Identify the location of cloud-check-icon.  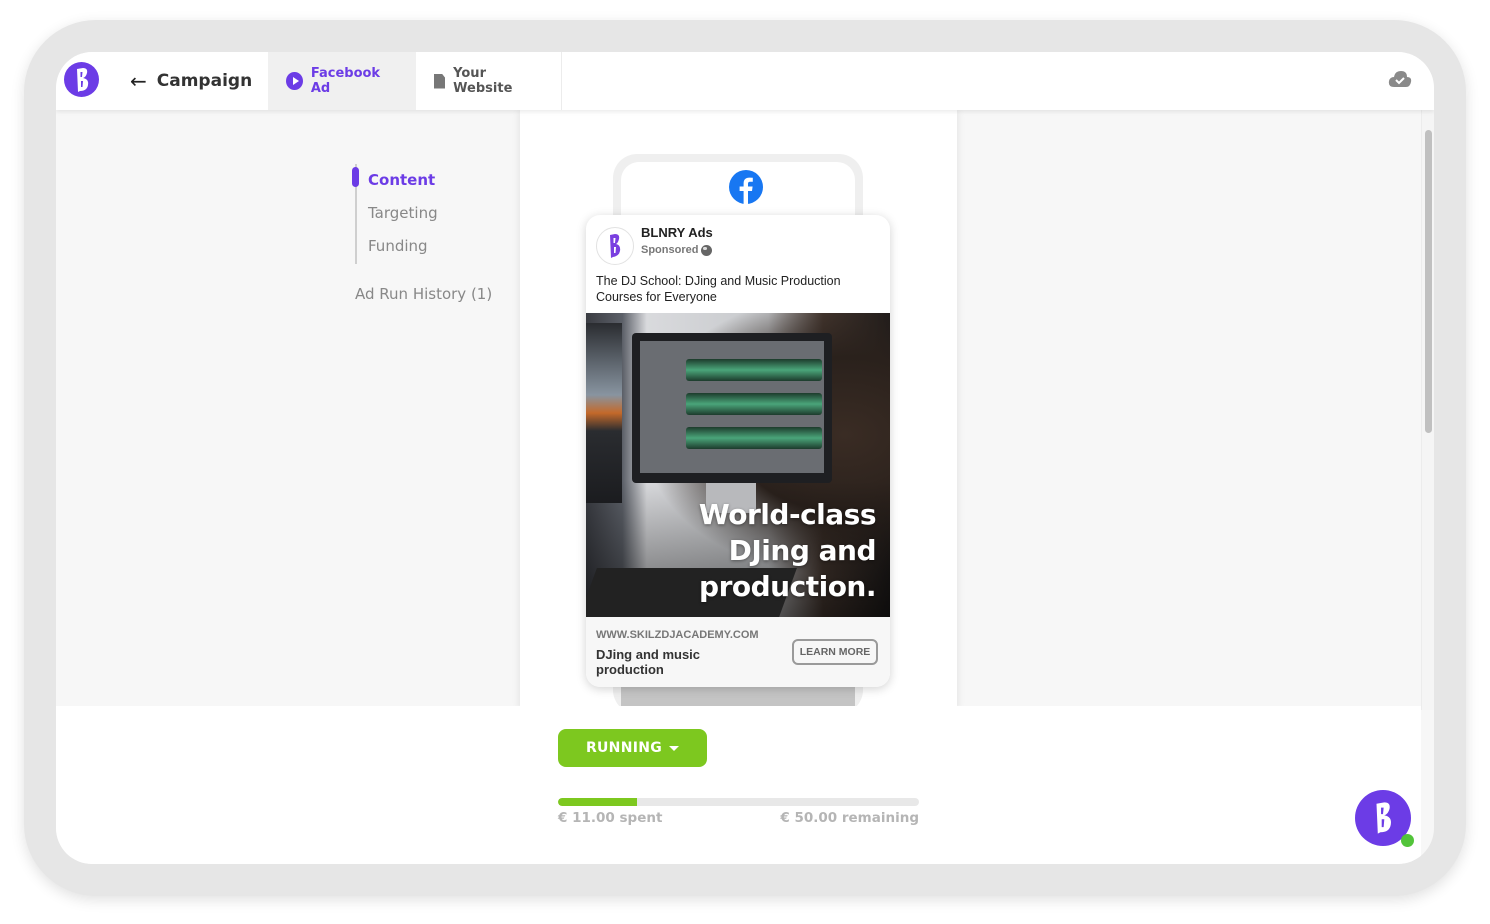
(1400, 79).